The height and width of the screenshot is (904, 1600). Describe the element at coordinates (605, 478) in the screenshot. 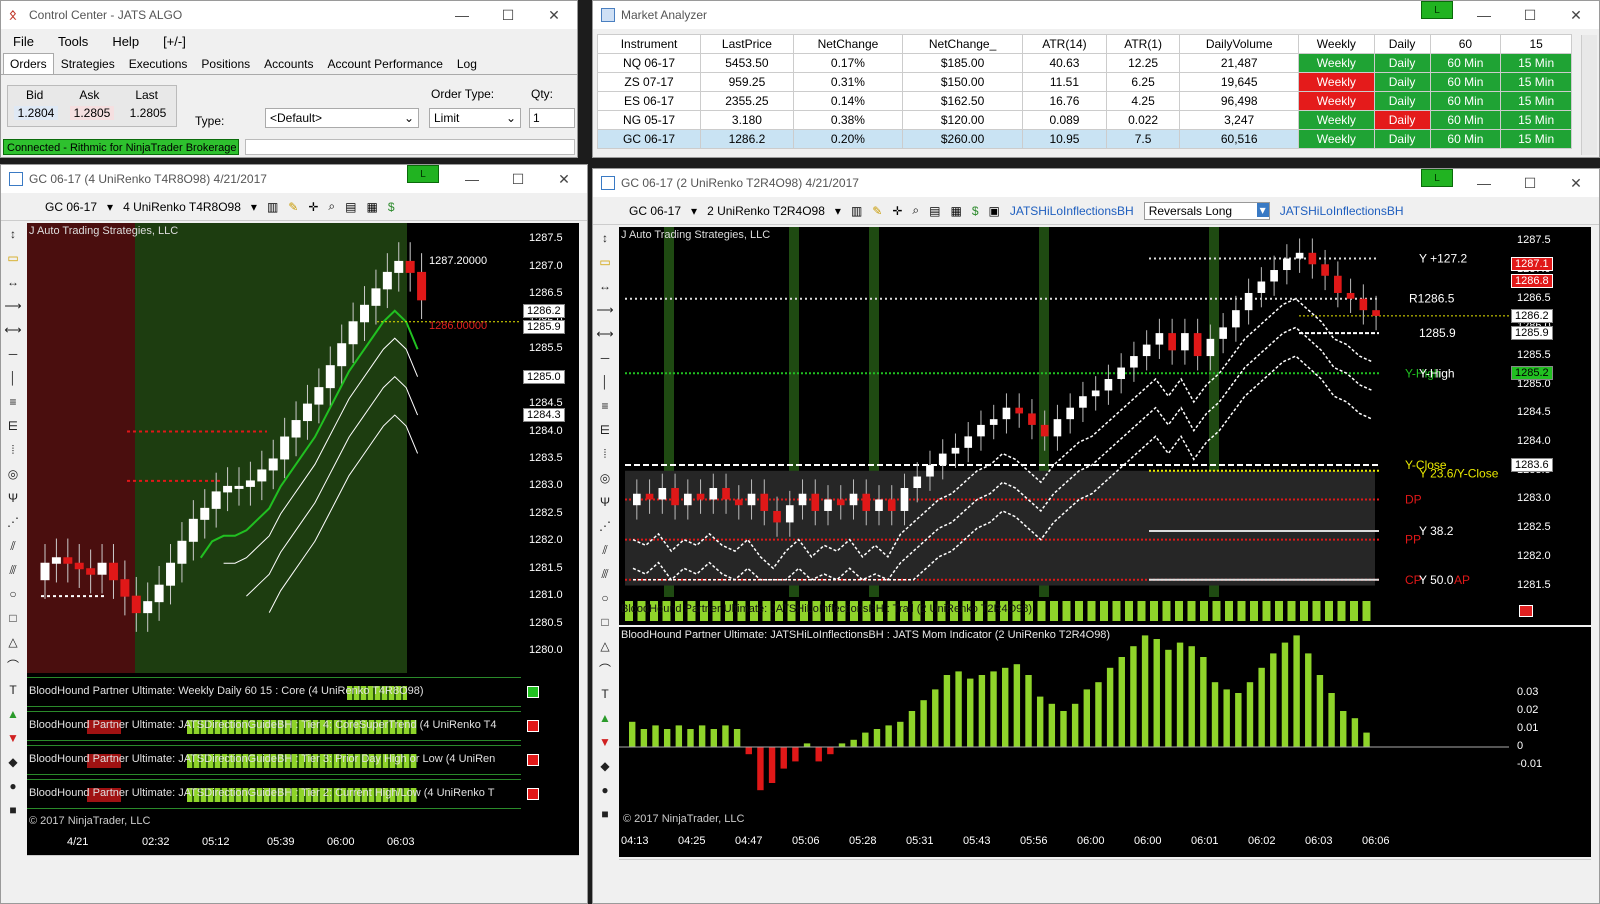

I see `fib-circle-icon: ◎` at that location.